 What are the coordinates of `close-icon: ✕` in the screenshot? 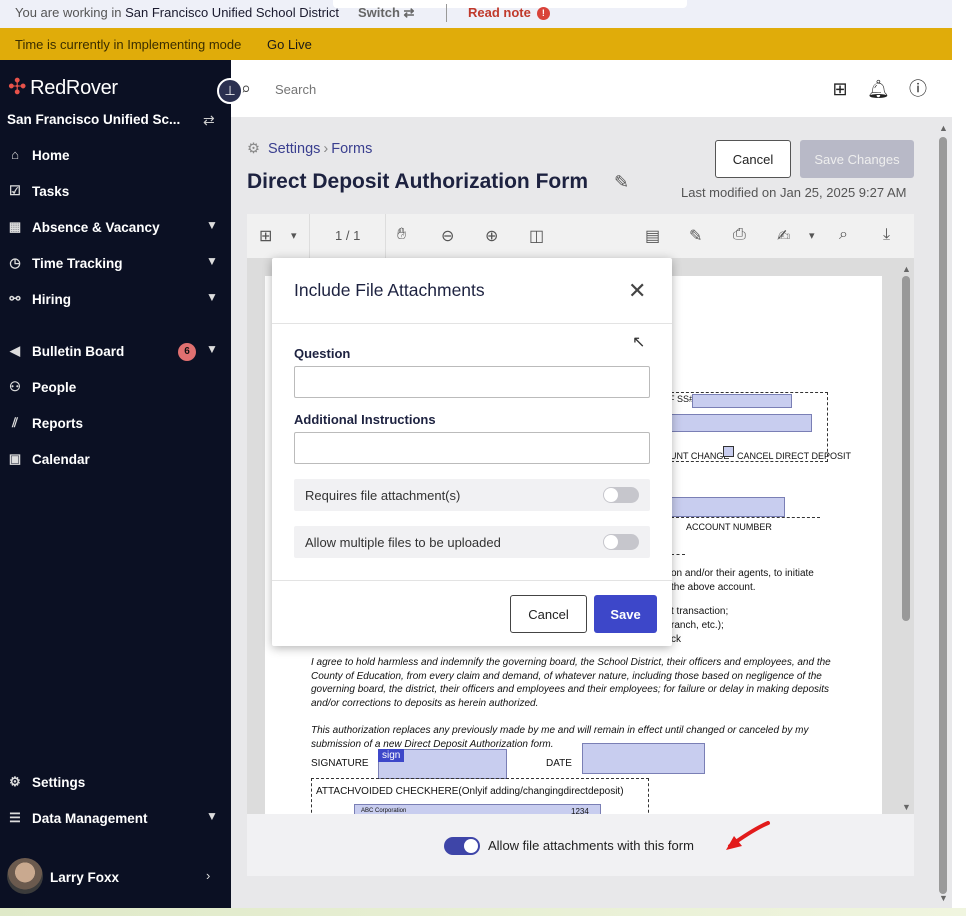 It's located at (637, 291).